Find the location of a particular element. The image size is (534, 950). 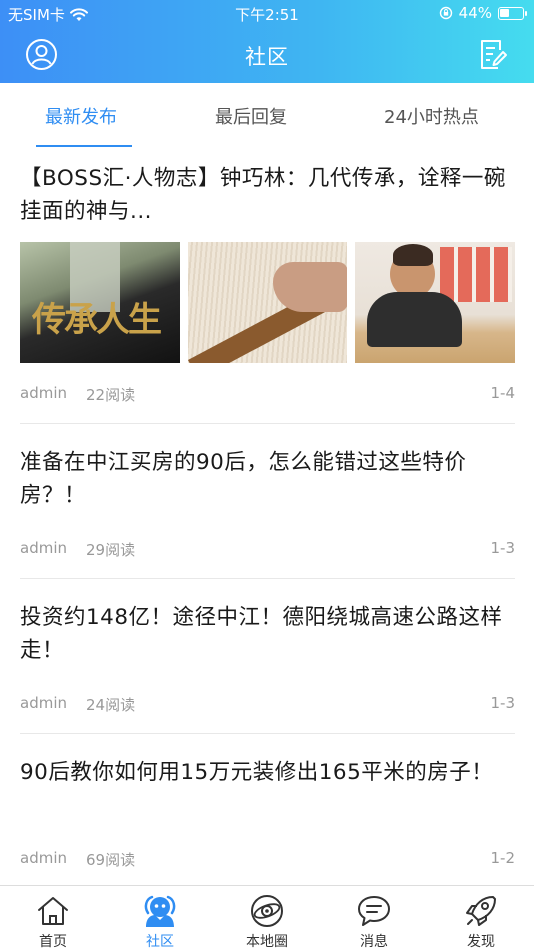

post-read-count: 69阅读 is located at coordinates (111, 860).